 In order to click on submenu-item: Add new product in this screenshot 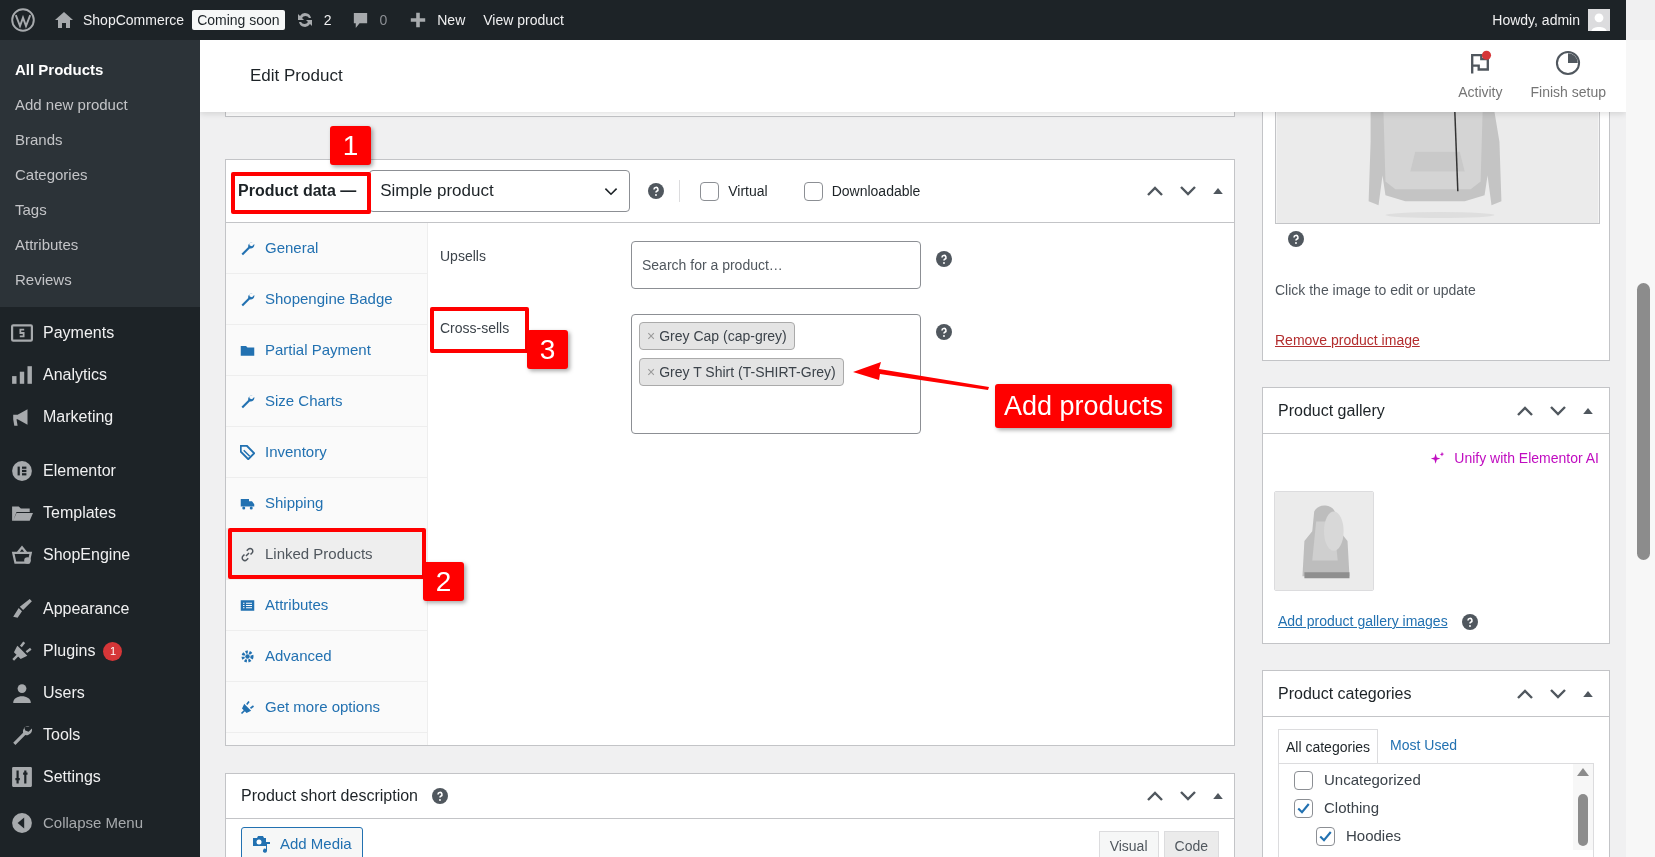, I will do `click(100, 104)`.